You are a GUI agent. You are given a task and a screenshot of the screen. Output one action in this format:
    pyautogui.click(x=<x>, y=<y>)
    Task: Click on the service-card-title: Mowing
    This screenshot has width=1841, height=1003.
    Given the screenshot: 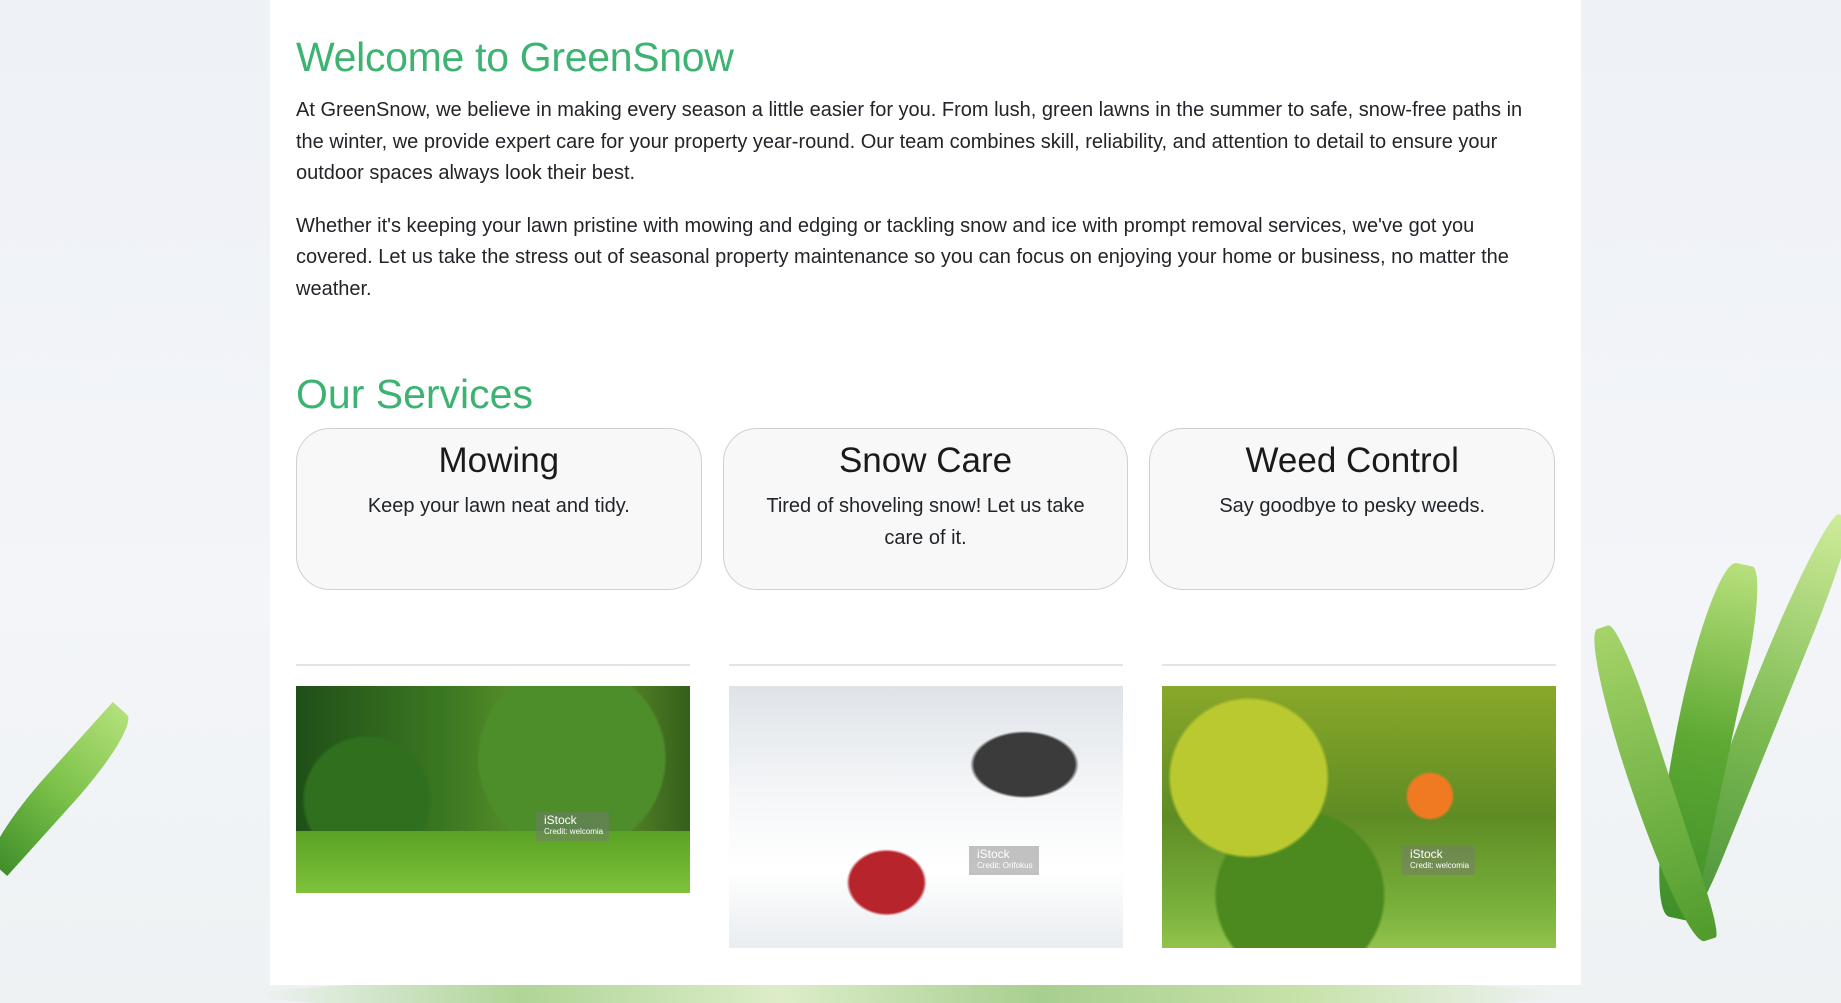 What is the action you would take?
    pyautogui.click(x=499, y=460)
    